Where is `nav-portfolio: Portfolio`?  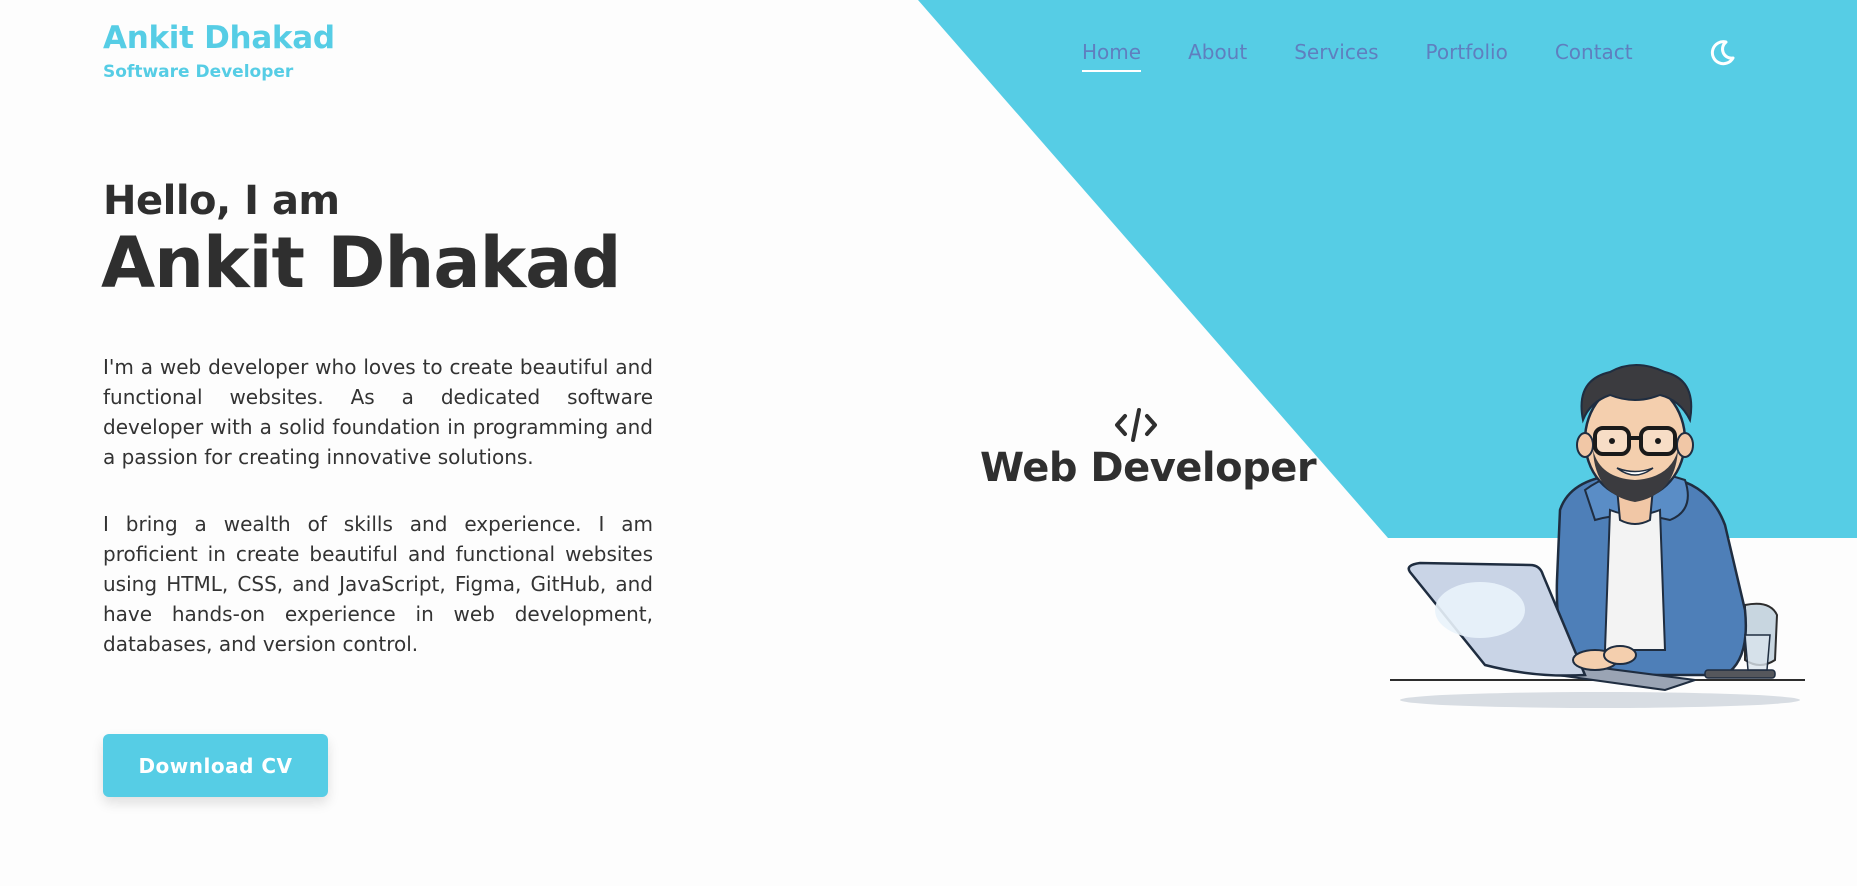 nav-portfolio: Portfolio is located at coordinates (1467, 55).